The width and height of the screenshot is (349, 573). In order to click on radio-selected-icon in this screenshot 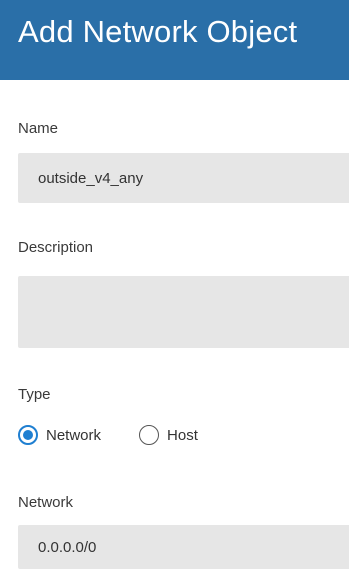, I will do `click(28, 435)`.